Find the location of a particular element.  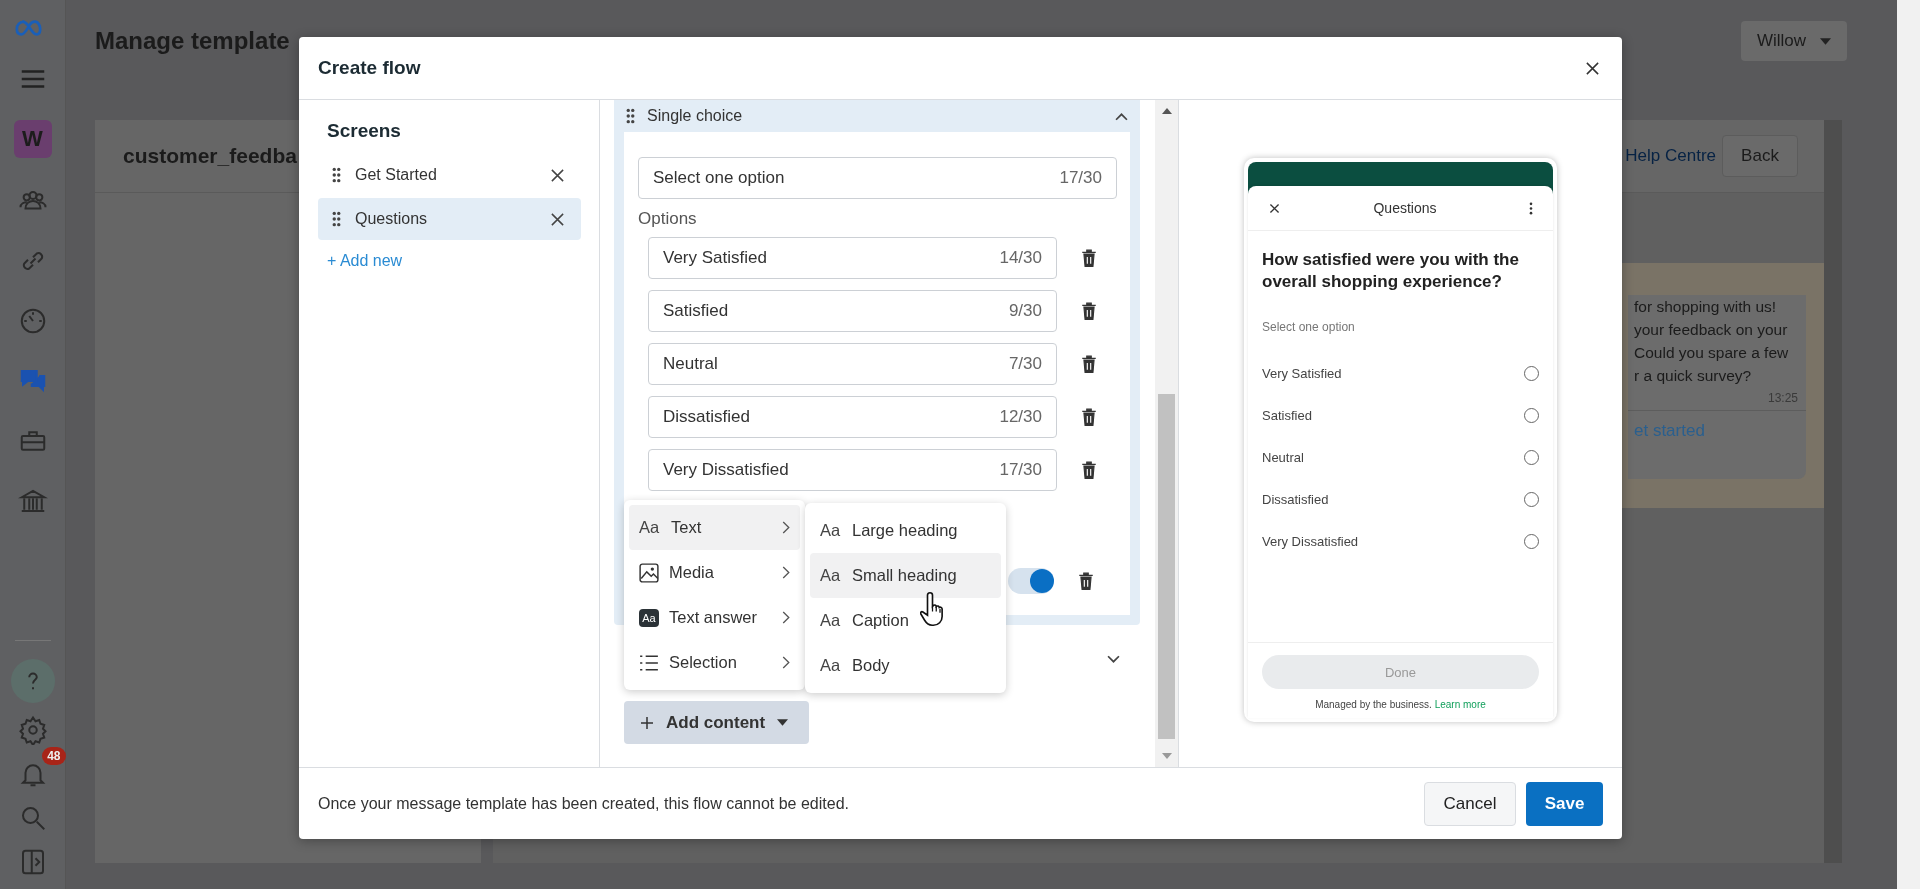

screen-name: Get Started is located at coordinates (396, 175).